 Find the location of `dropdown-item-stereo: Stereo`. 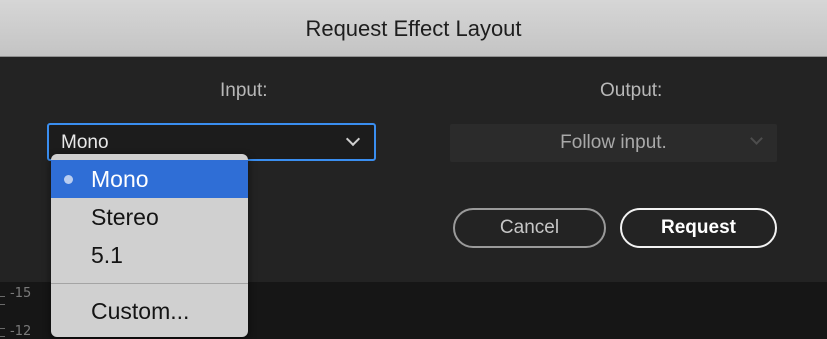

dropdown-item-stereo: Stereo is located at coordinates (149, 217).